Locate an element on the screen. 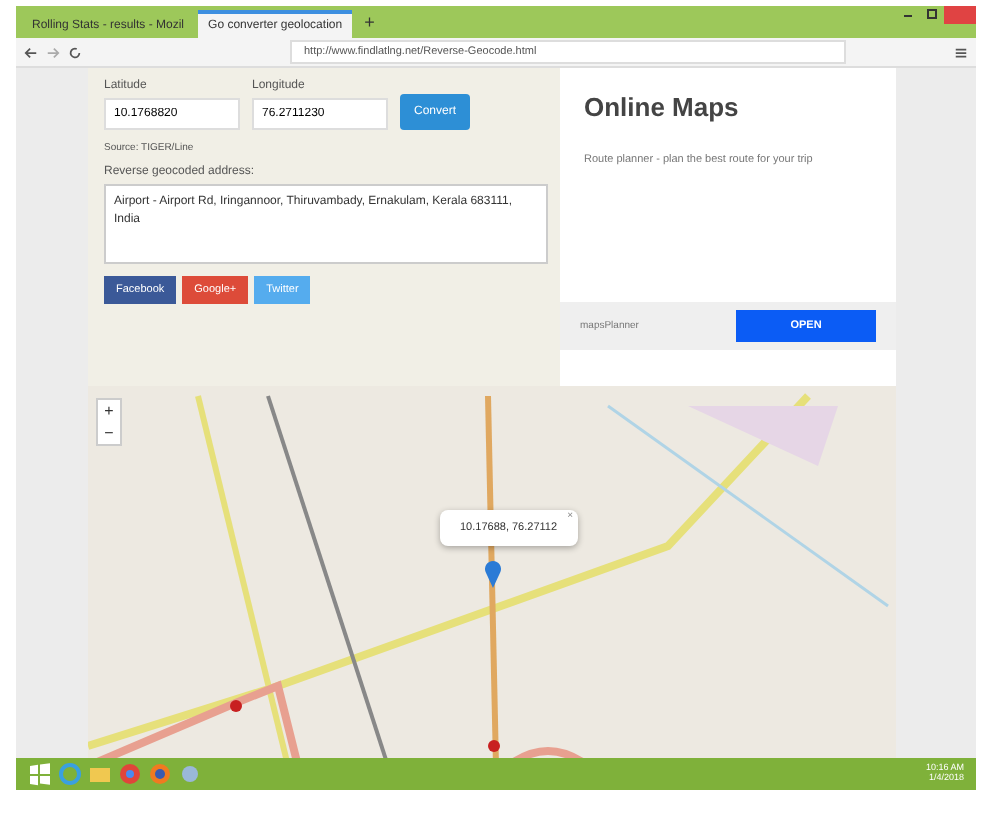  windows-logo-icon is located at coordinates (40, 774).